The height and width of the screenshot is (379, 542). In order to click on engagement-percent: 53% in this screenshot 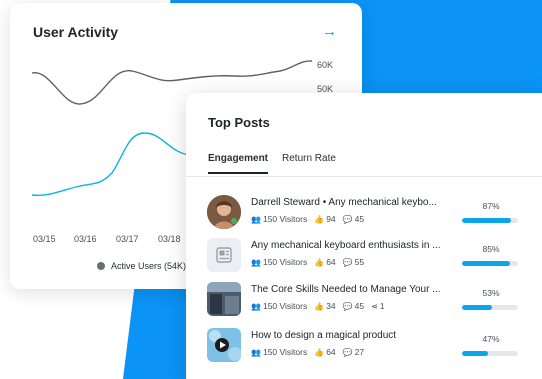, I will do `click(491, 293)`.